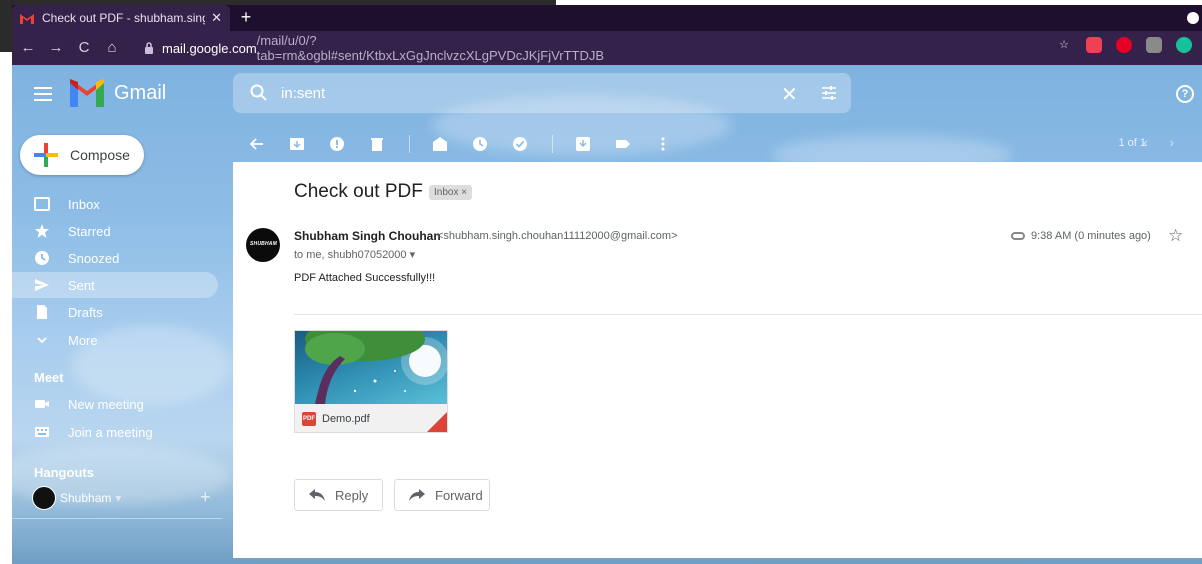  What do you see at coordinates (27, 18) in the screenshot?
I see `gmail-favicon-icon` at bounding box center [27, 18].